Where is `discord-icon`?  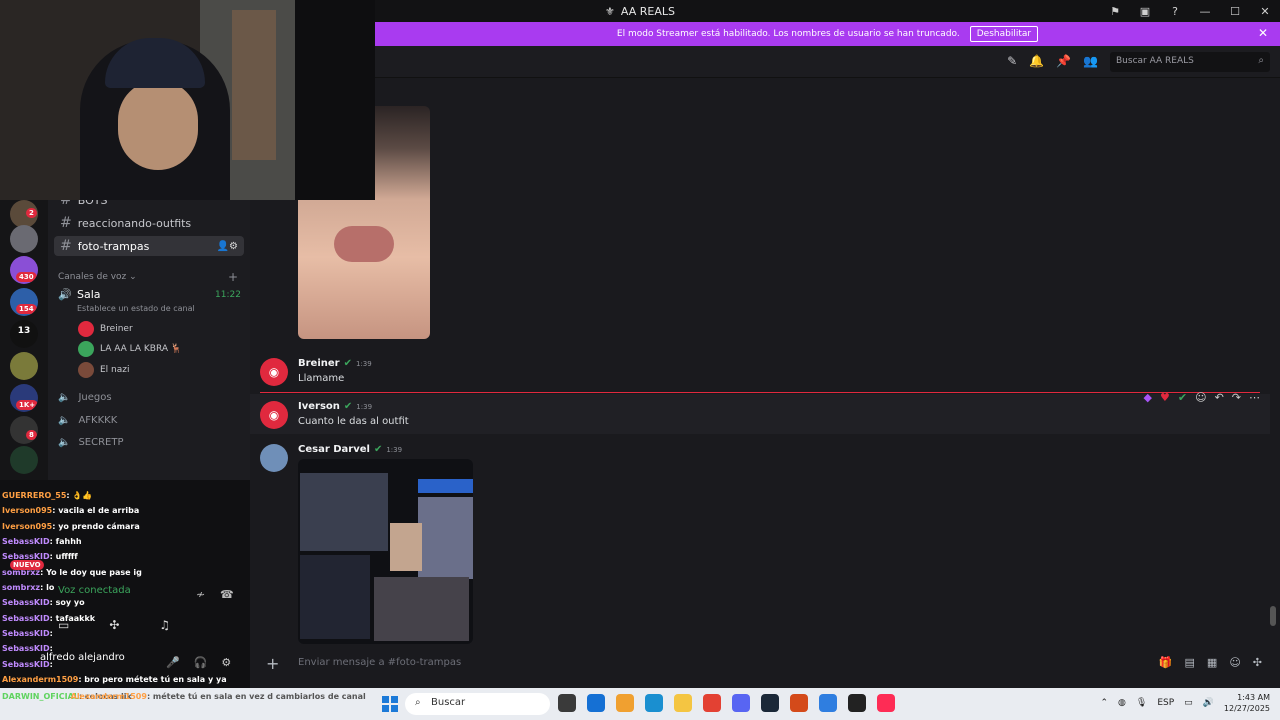
discord-icon is located at coordinates (741, 703).